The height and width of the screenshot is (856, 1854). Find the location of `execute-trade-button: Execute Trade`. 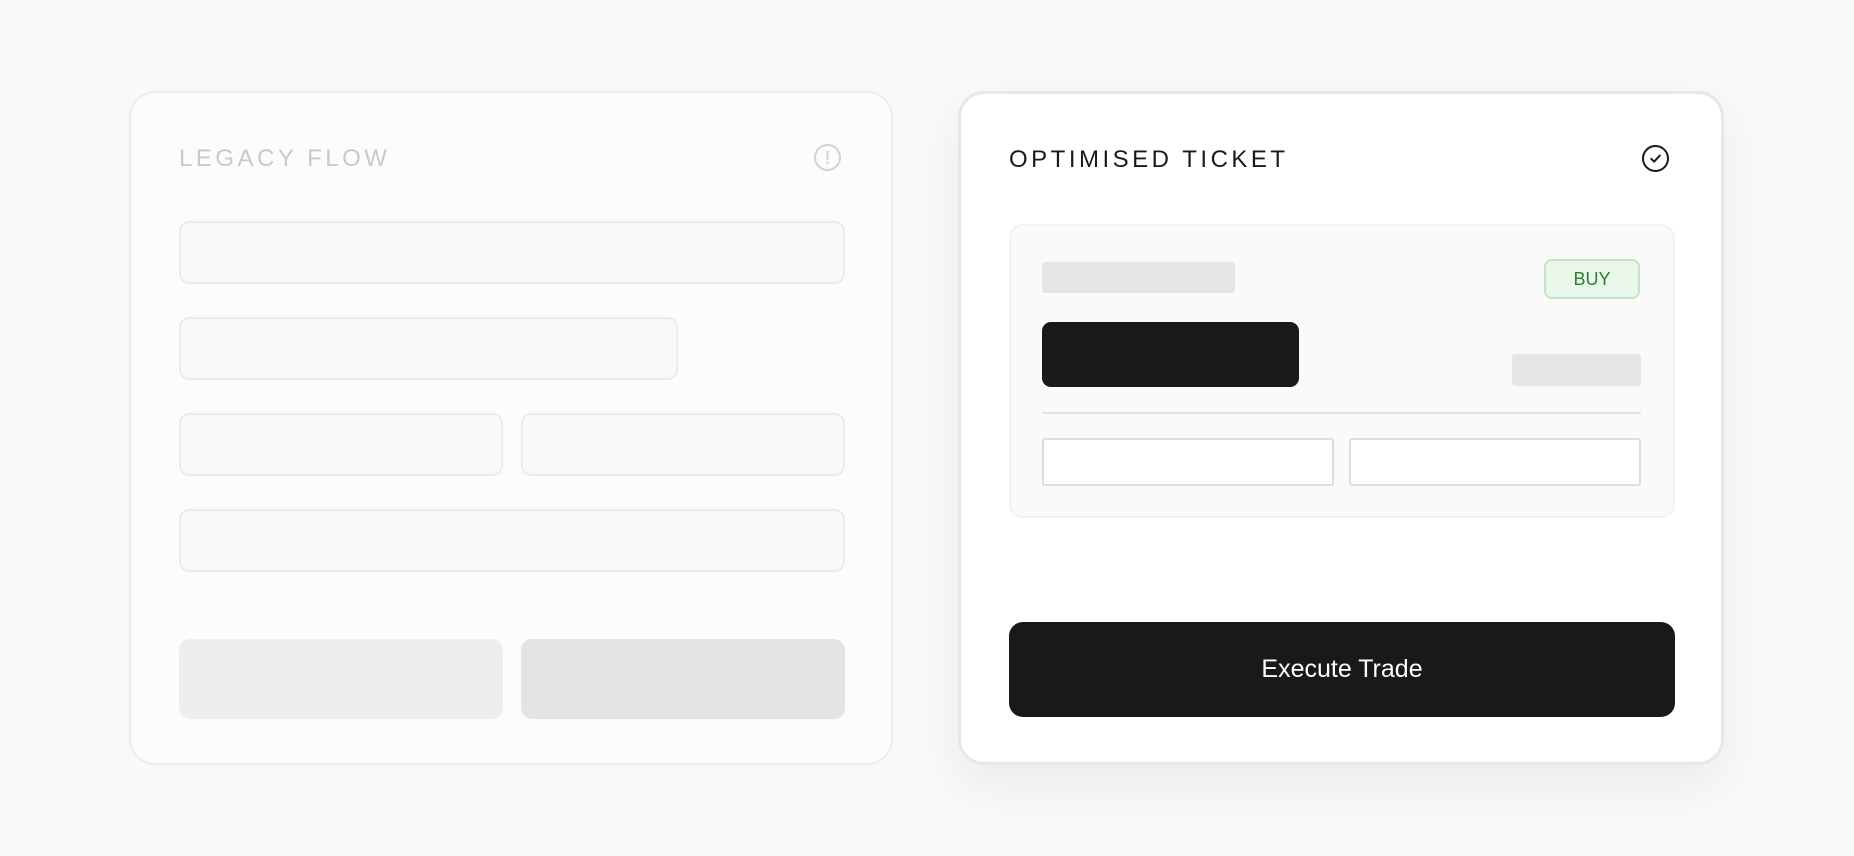

execute-trade-button: Execute Trade is located at coordinates (1342, 669).